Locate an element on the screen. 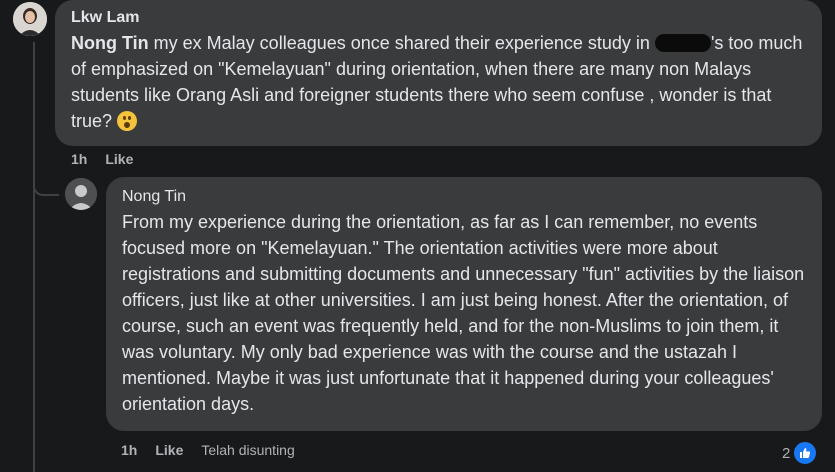 The image size is (835, 472). reaction-summary: 2 is located at coordinates (800, 453).